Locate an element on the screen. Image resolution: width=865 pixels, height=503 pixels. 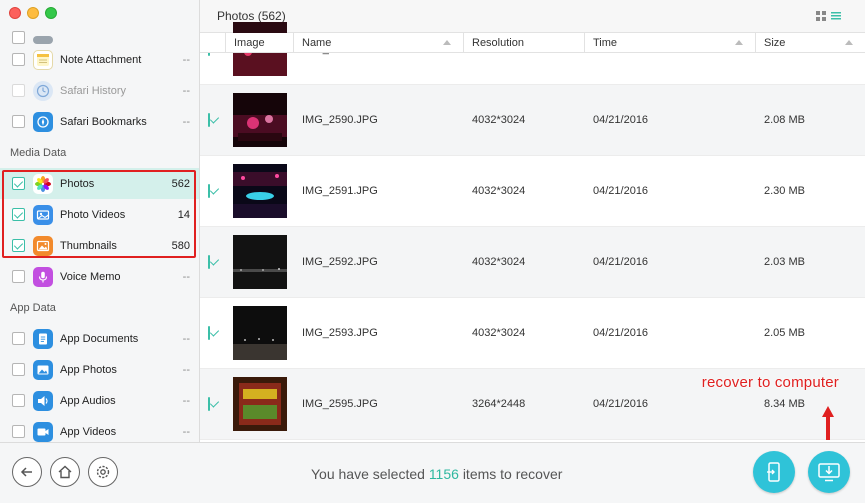
header-label: Name is located at coordinates (317, 43).